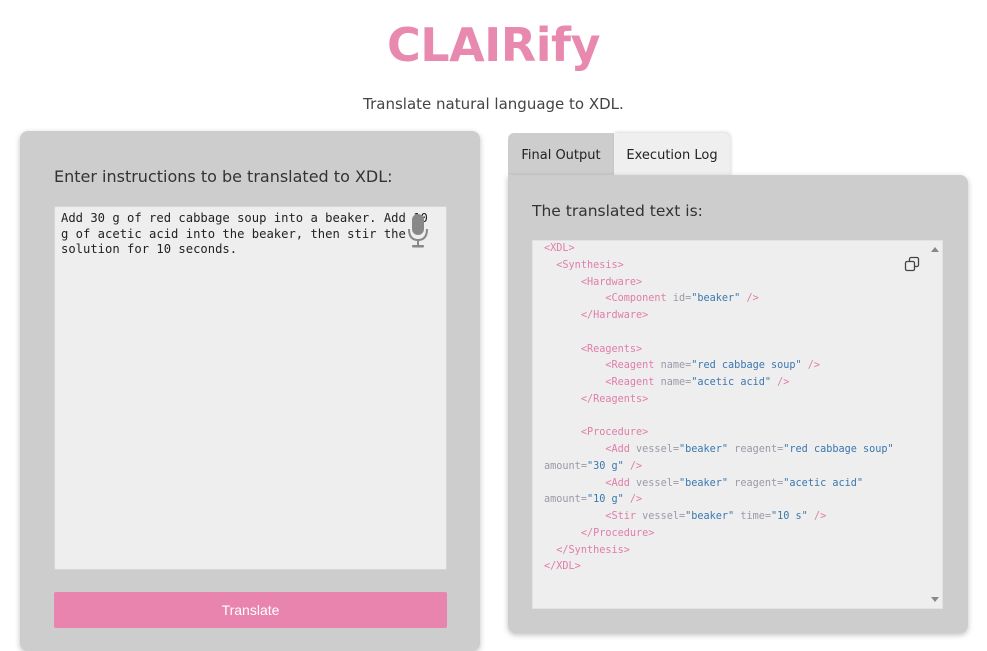  What do you see at coordinates (682, 366) in the screenshot?
I see `code-line: <Reagent name="red cabbage soup" />` at bounding box center [682, 366].